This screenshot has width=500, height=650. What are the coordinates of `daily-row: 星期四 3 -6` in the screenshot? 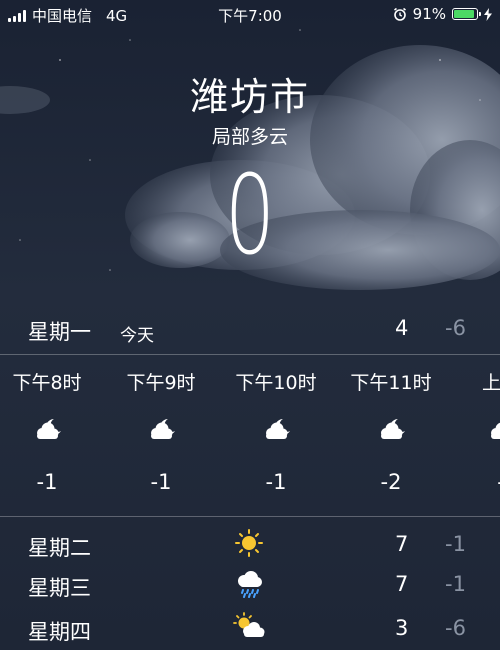 It's located at (250, 628).